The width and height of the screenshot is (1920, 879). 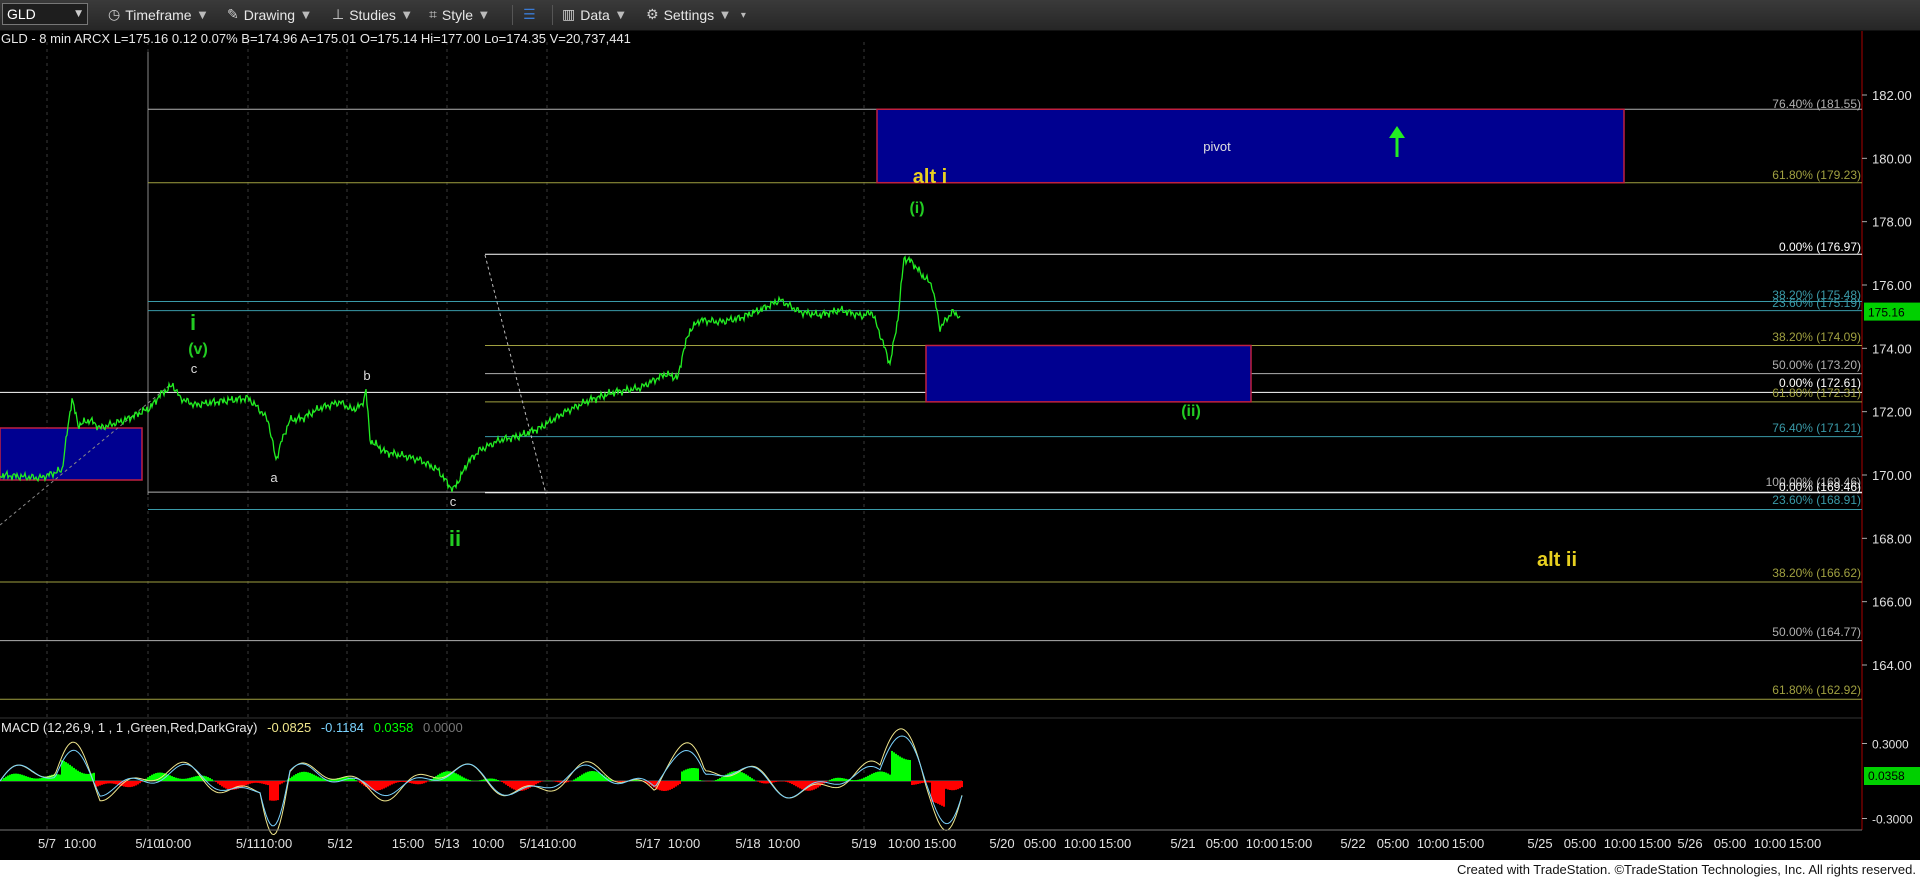 I want to click on studies-menu: ⊥ Studies ▼, so click(x=371, y=15).